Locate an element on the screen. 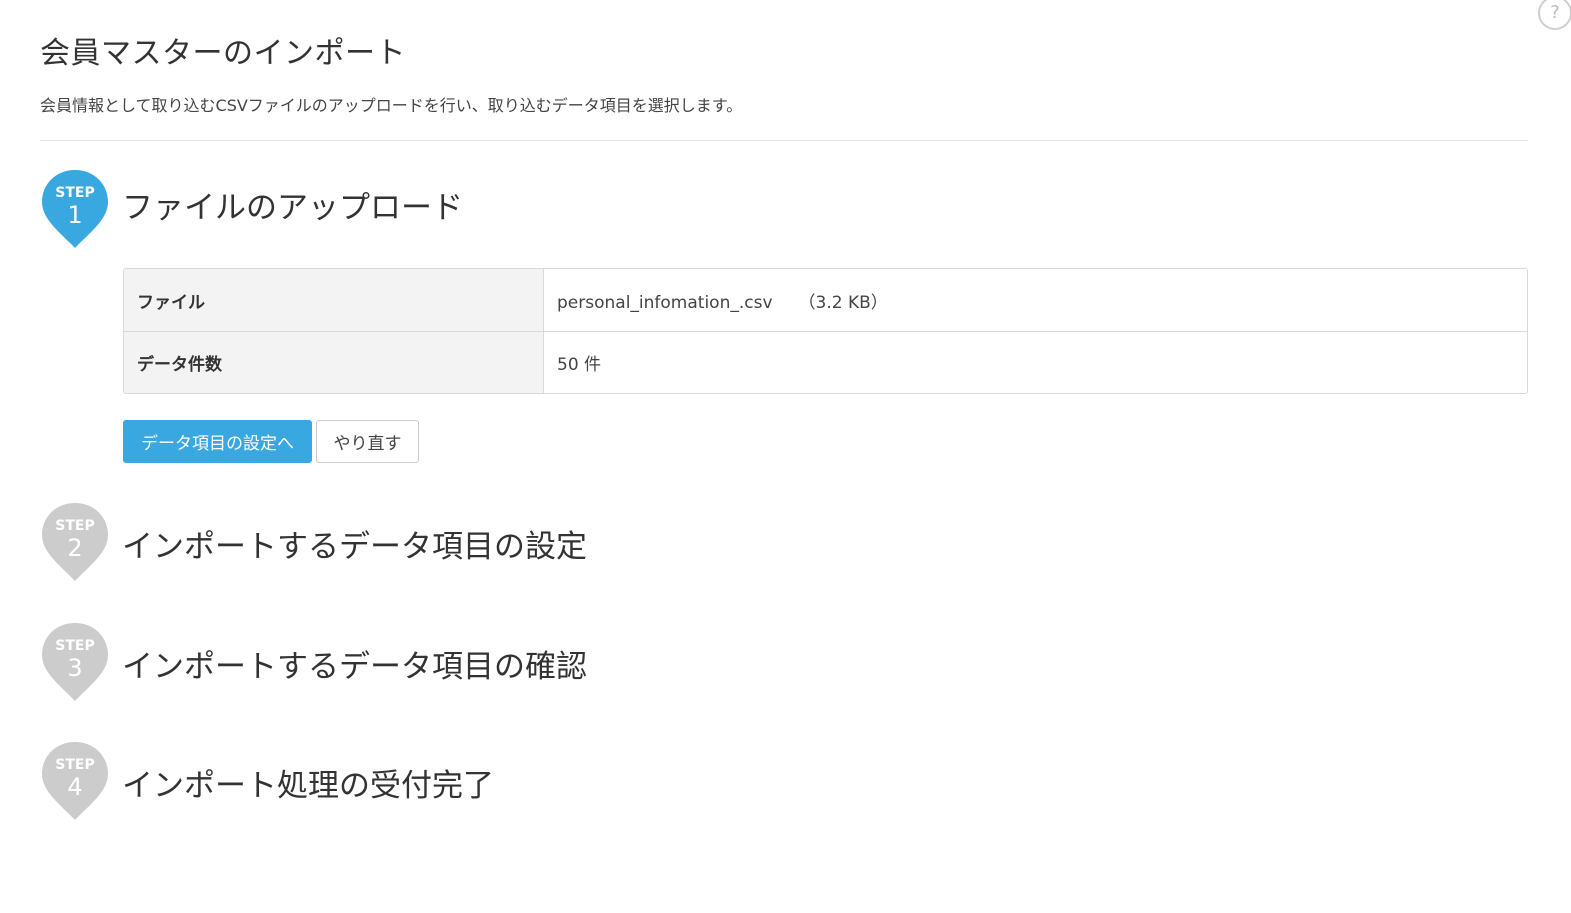 This screenshot has width=1571, height=913. step-2-title: インポートするデータ項目の設定 is located at coordinates (354, 547).